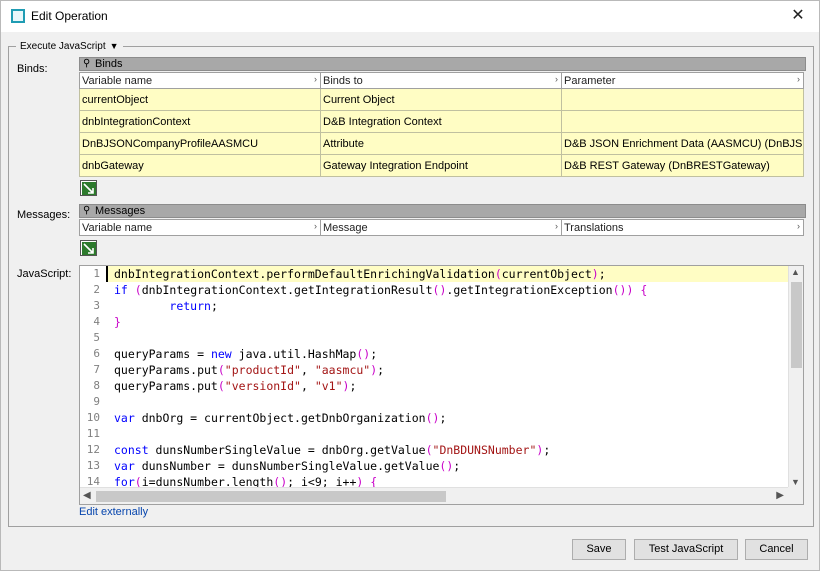 The height and width of the screenshot is (571, 820). Describe the element at coordinates (92, 377) in the screenshot. I see `line-number-gutter: 12 34 56 78 9 10 11 12 13 14` at that location.